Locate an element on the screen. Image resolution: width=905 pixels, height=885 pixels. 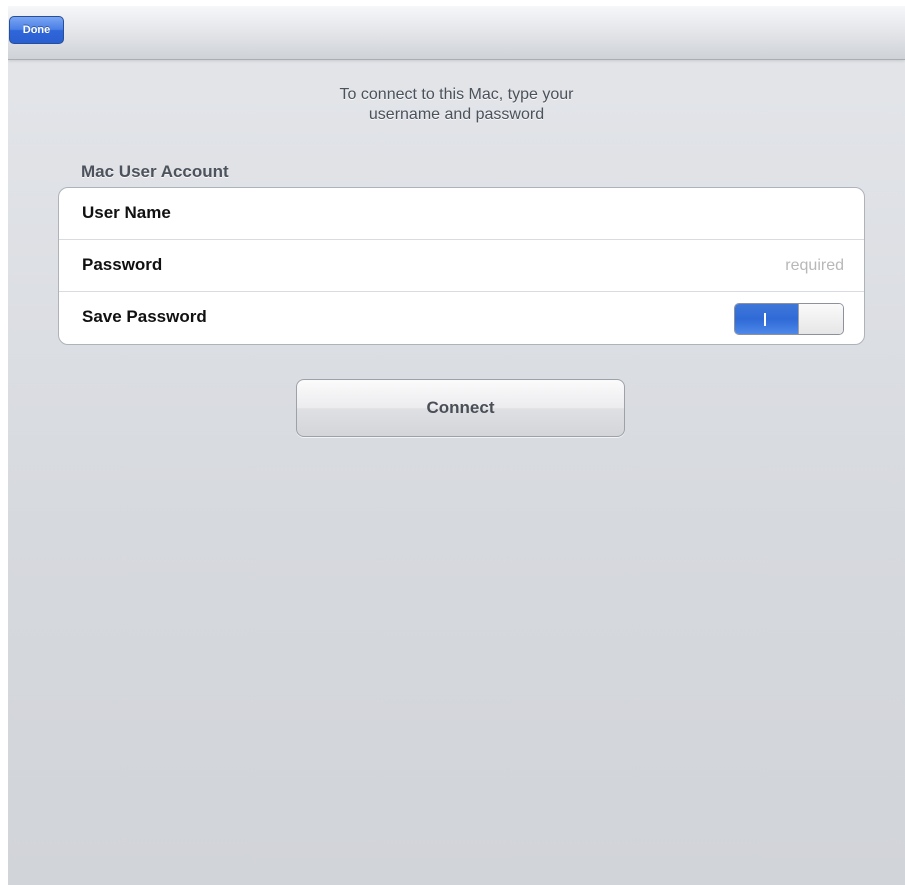
instructions-line-1: To connect to this Mac, type your is located at coordinates (456, 94).